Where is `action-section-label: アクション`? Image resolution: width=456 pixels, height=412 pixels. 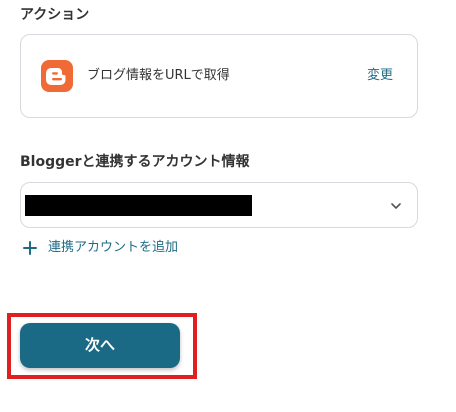 action-section-label: アクション is located at coordinates (55, 15).